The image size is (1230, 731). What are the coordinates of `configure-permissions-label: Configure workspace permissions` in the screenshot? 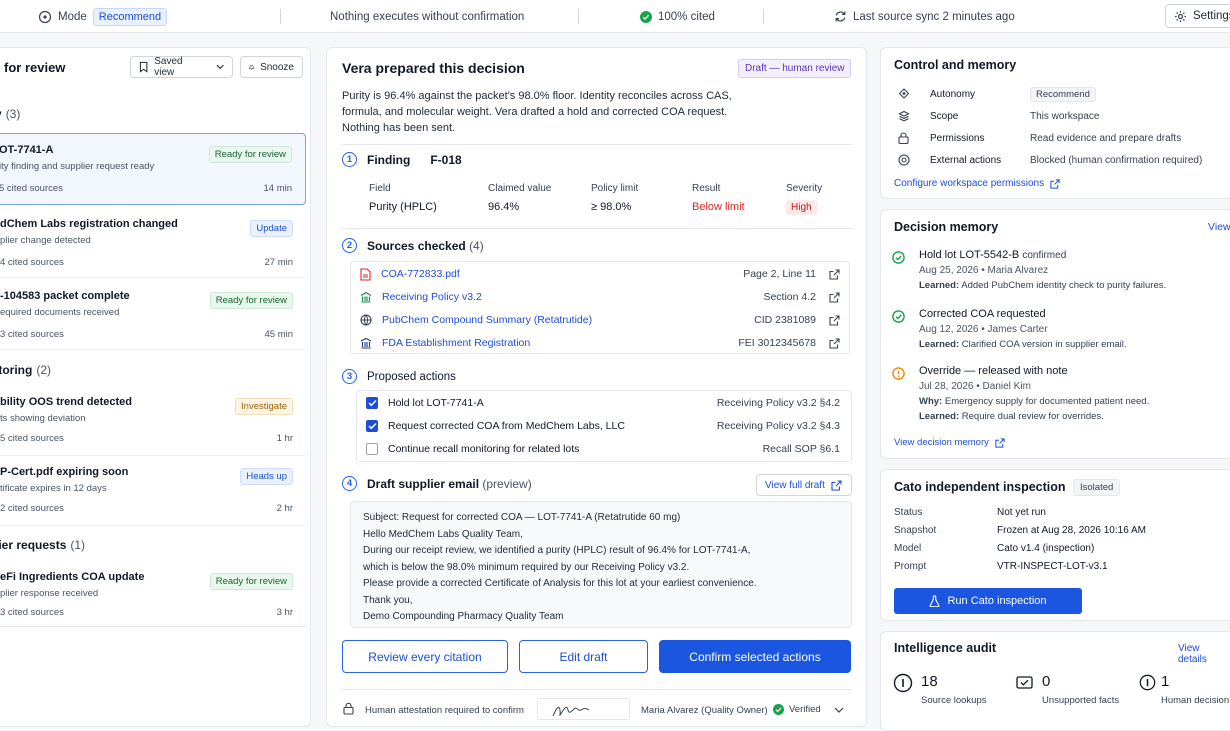 It's located at (969, 183).